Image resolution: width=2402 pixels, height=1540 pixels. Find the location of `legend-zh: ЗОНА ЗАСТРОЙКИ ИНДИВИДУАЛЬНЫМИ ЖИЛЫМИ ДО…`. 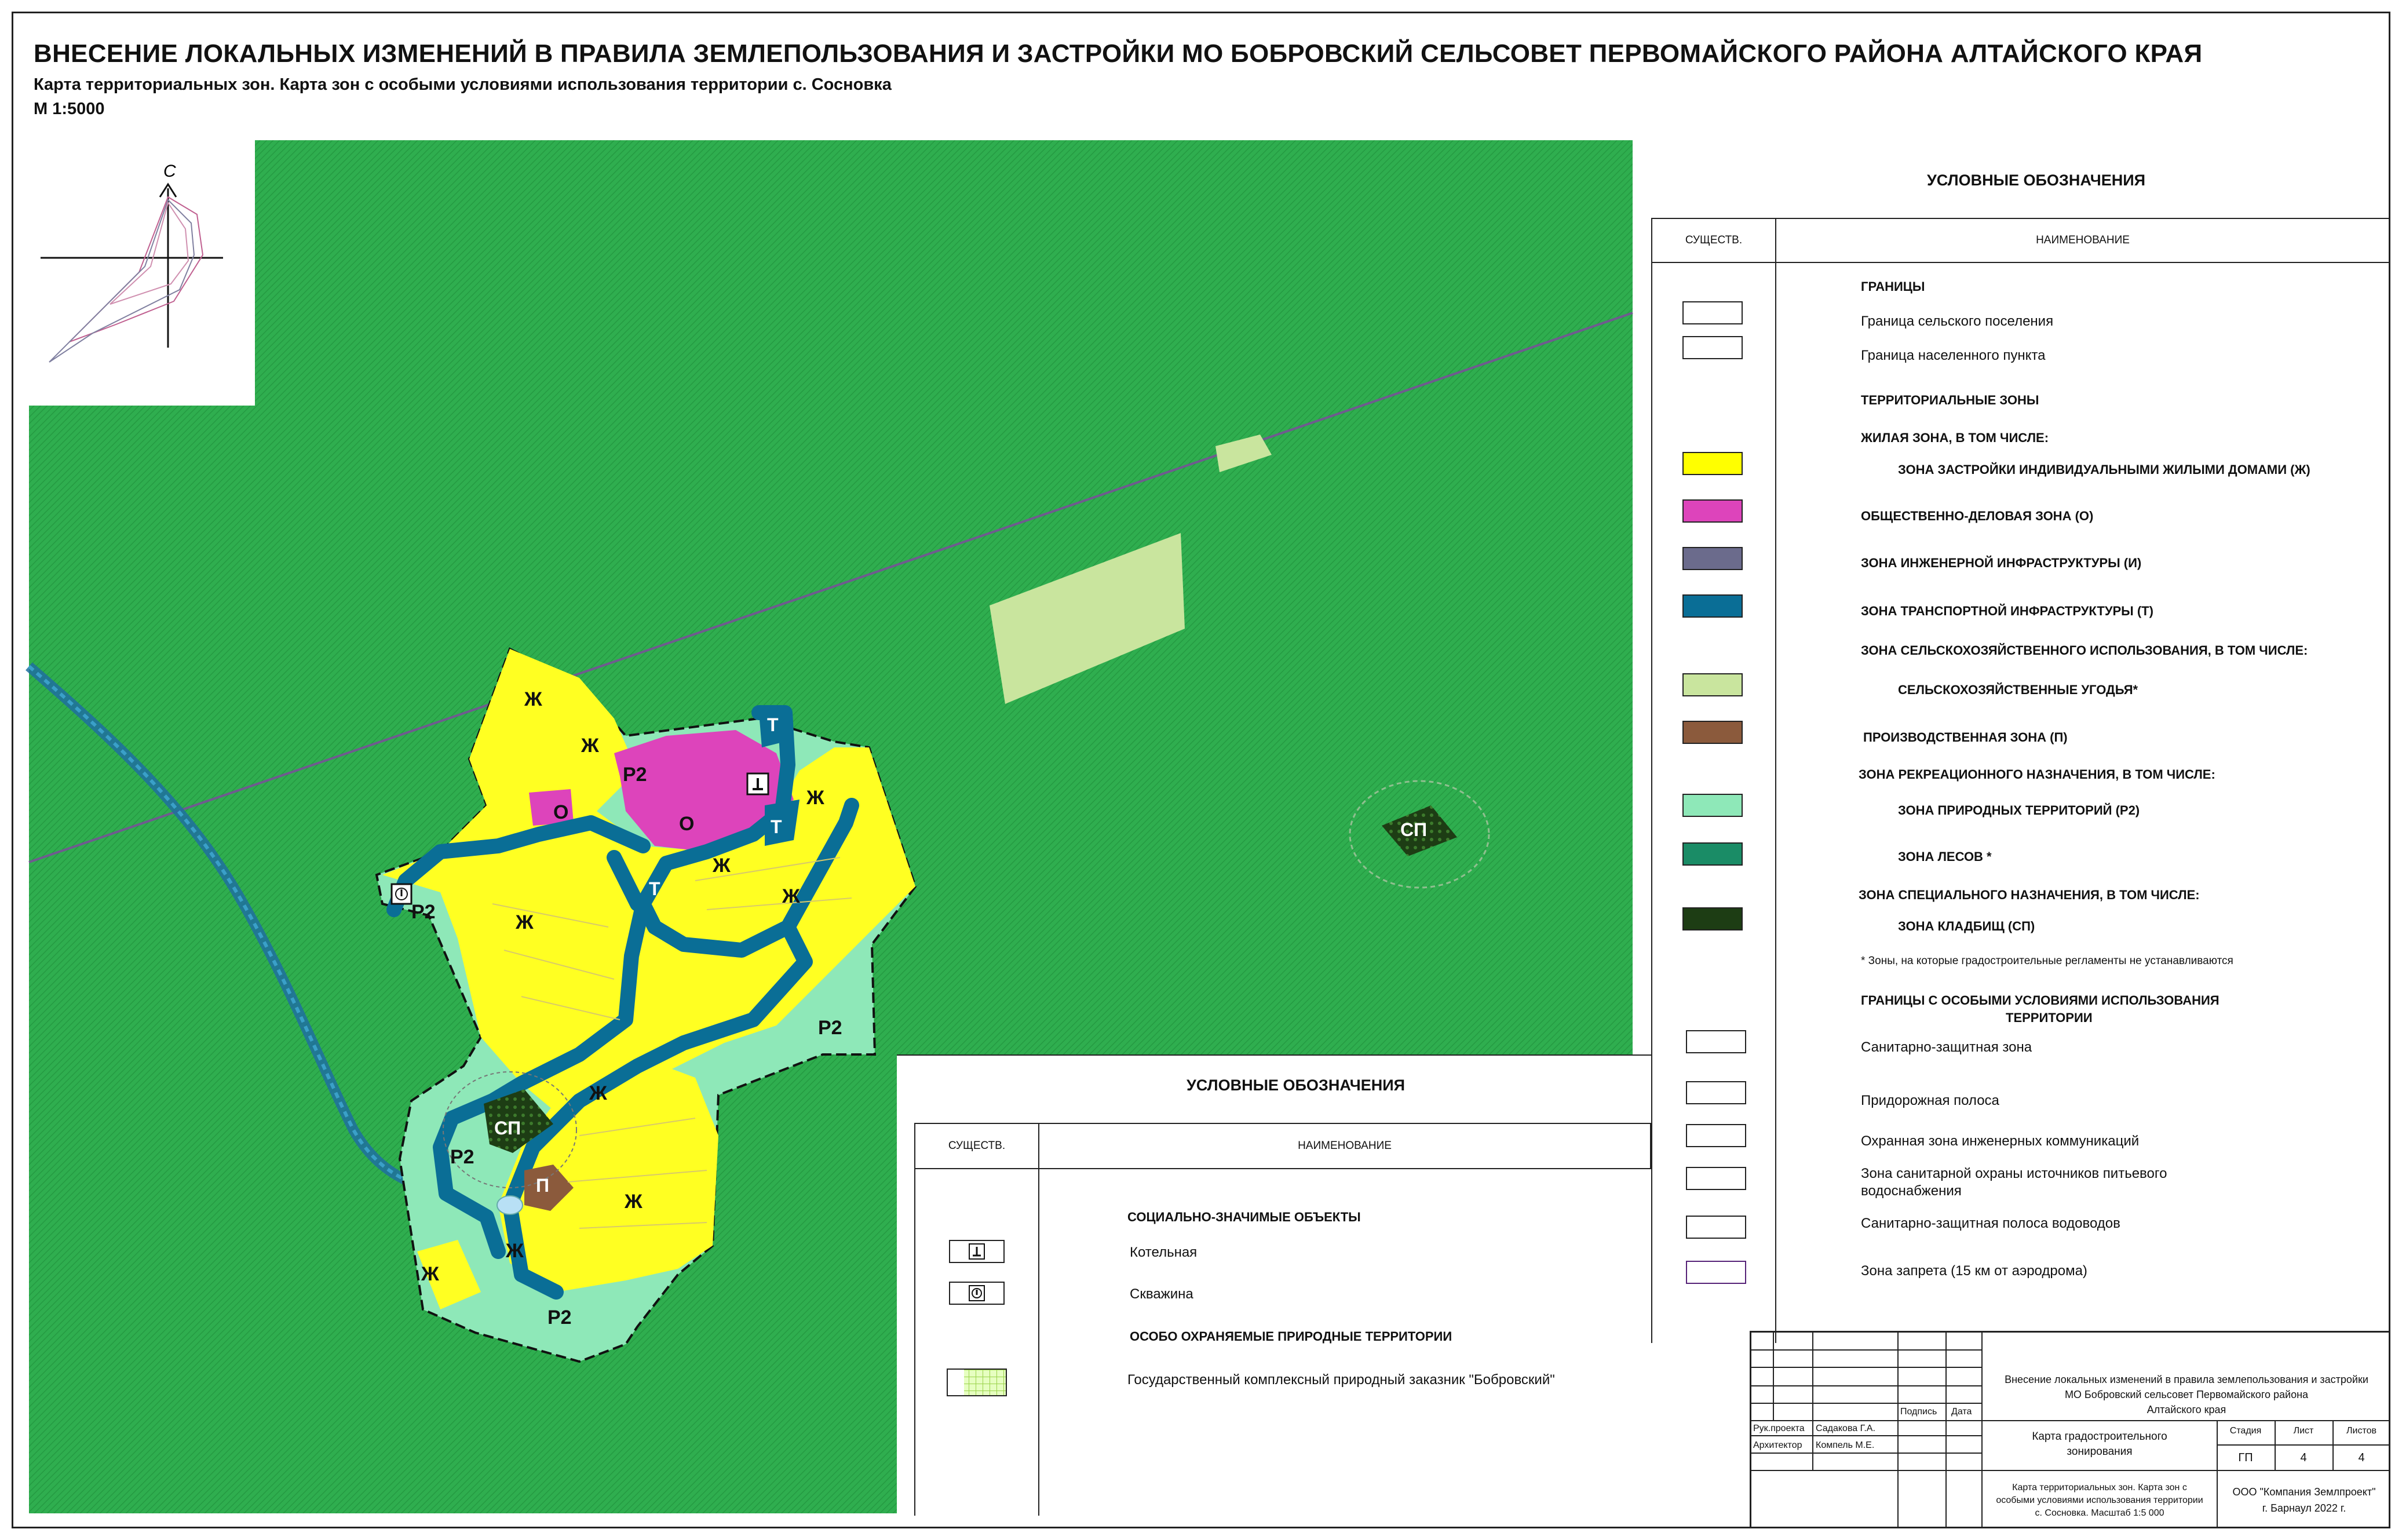

legend-zh: ЗОНА ЗАСТРОЙКИ ИНДИВИДУАЛЬНЫМИ ЖИЛЫМИ ДО… is located at coordinates (2104, 470).